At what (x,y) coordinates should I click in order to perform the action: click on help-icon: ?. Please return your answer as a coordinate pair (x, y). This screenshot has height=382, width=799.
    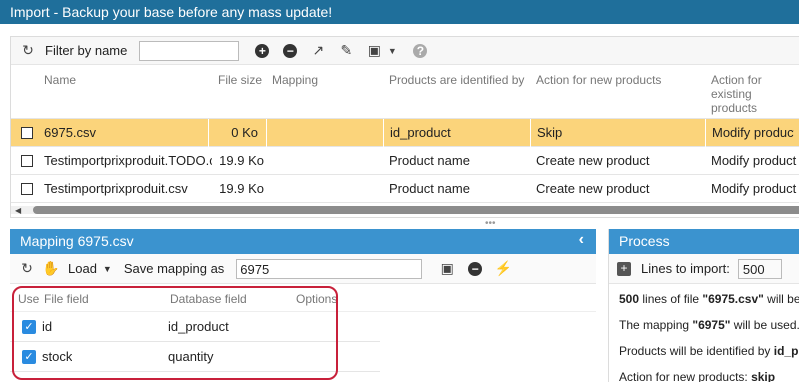
    Looking at the image, I should click on (420, 51).